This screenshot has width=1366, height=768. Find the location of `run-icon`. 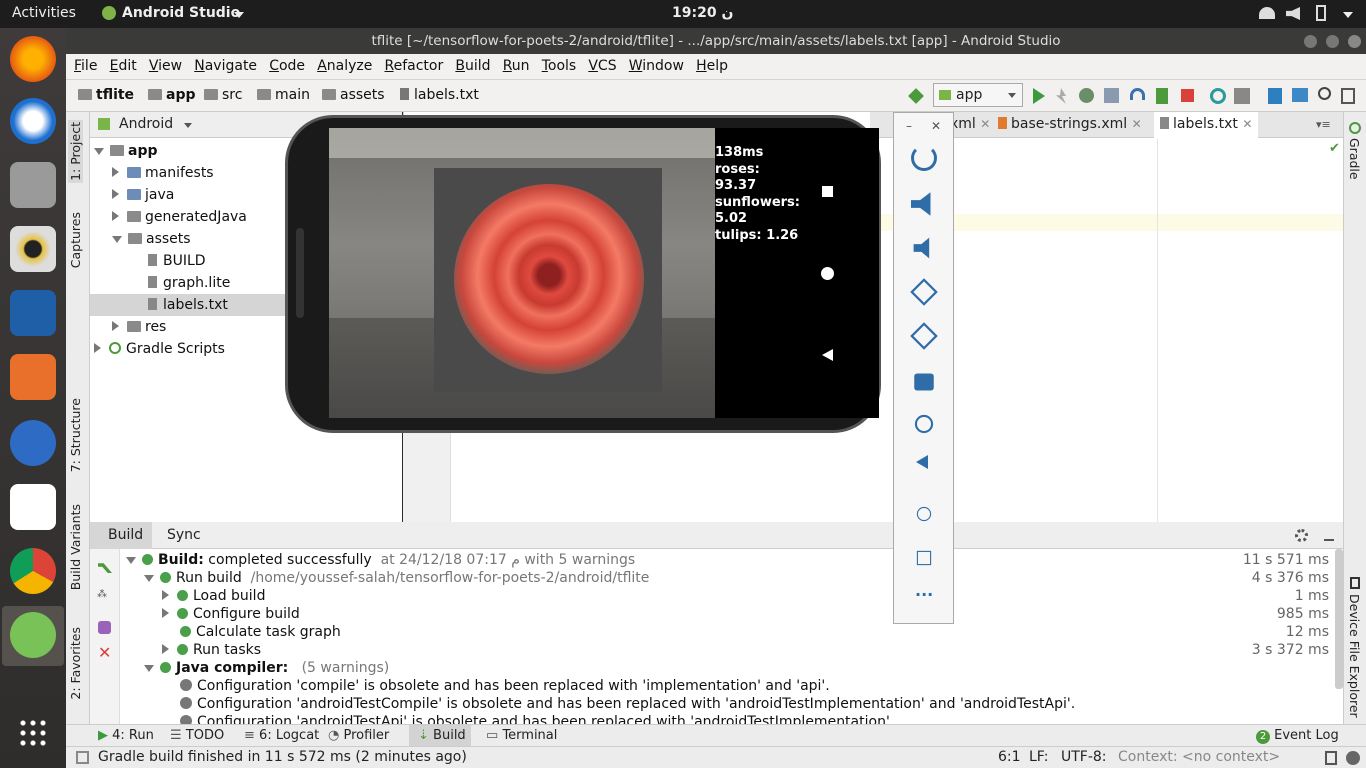

run-icon is located at coordinates (1039, 96).